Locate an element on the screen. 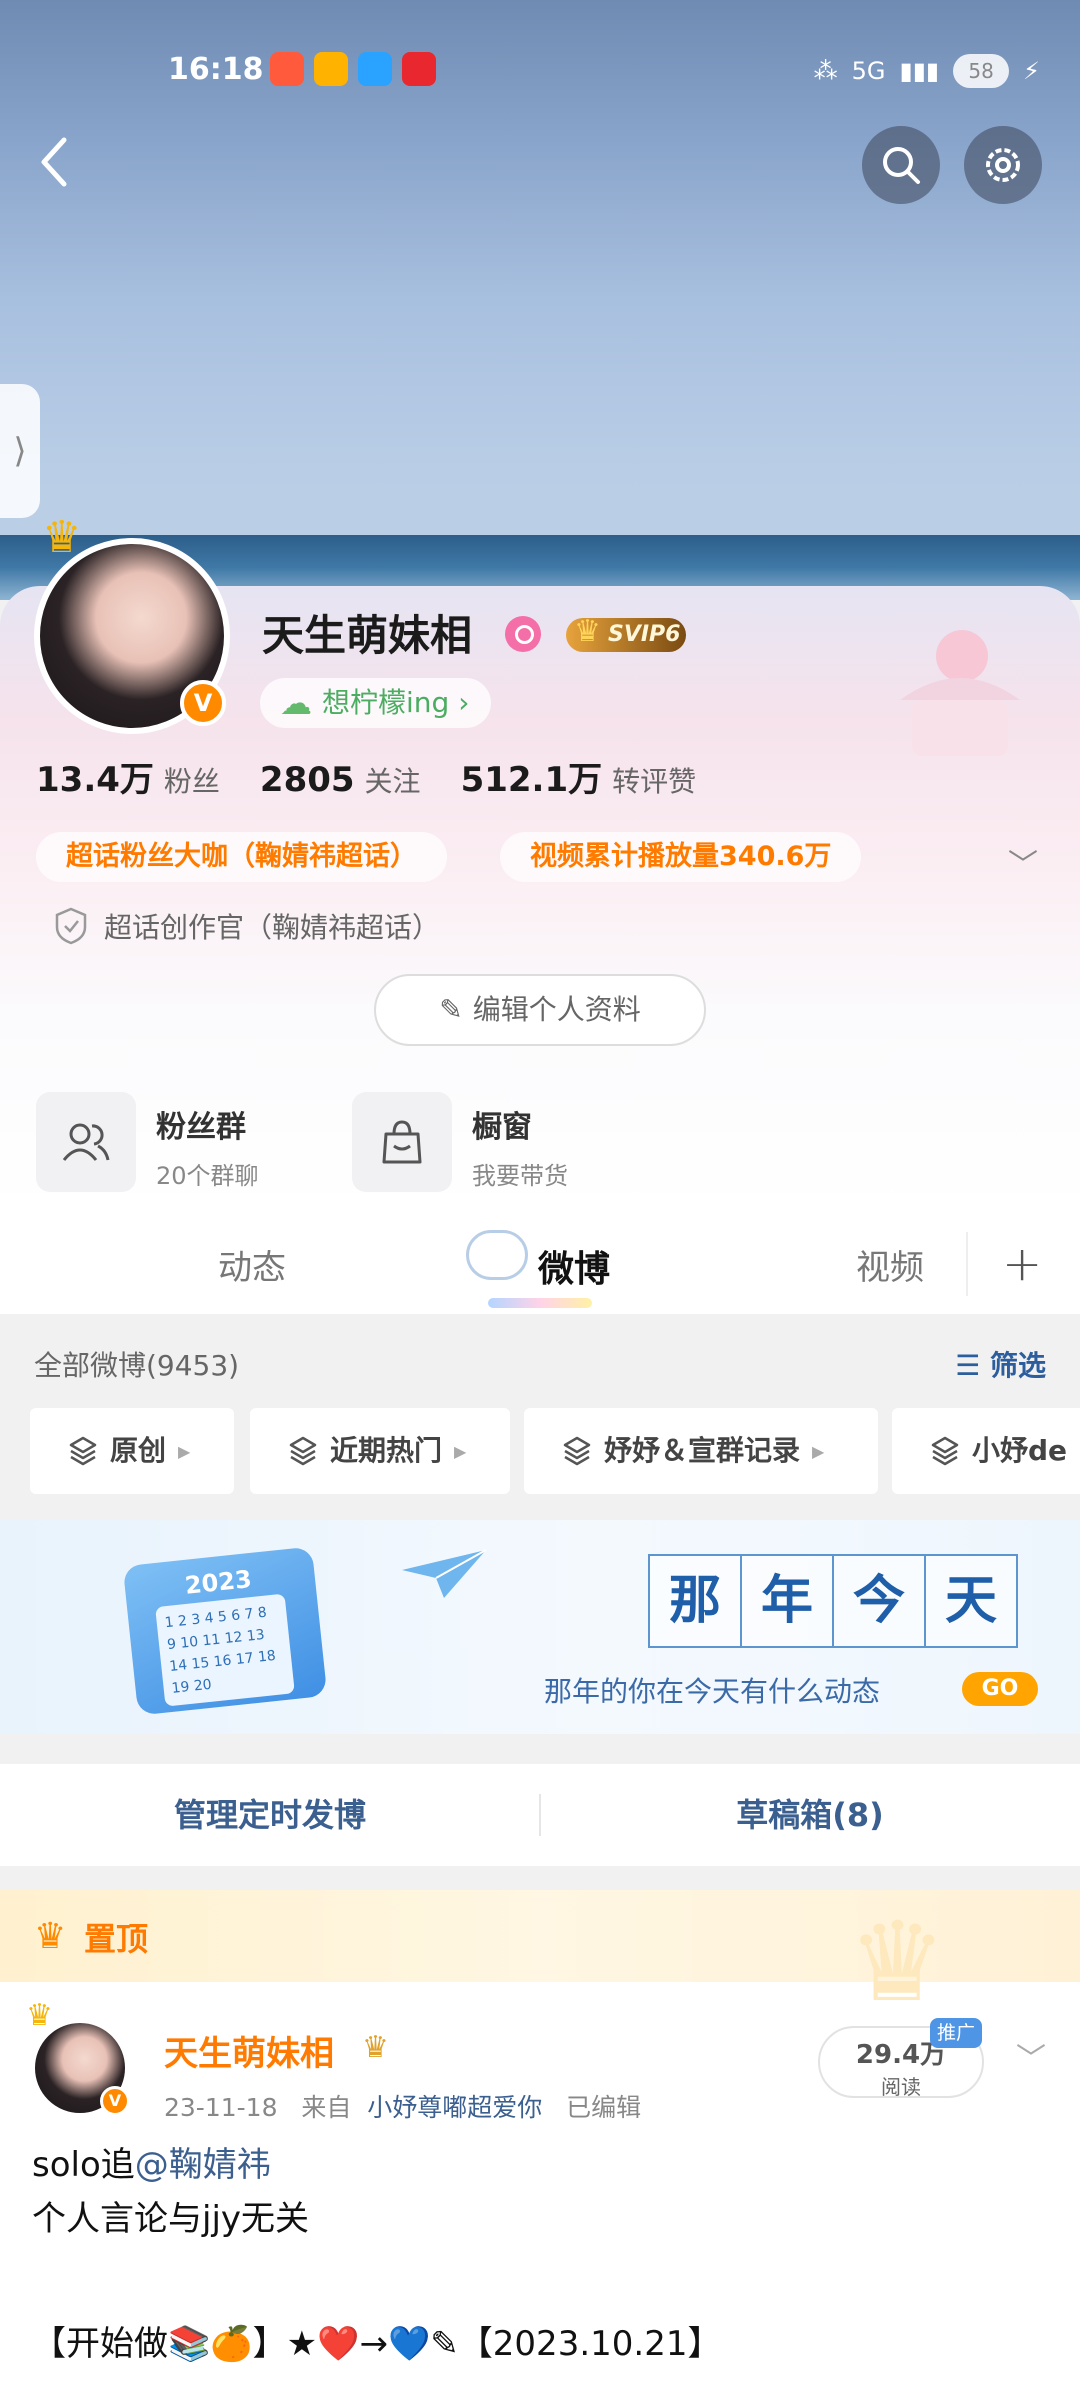 The height and width of the screenshot is (2400, 1080). edit-profile-label: 编辑个人资料 is located at coordinates (556, 1009).